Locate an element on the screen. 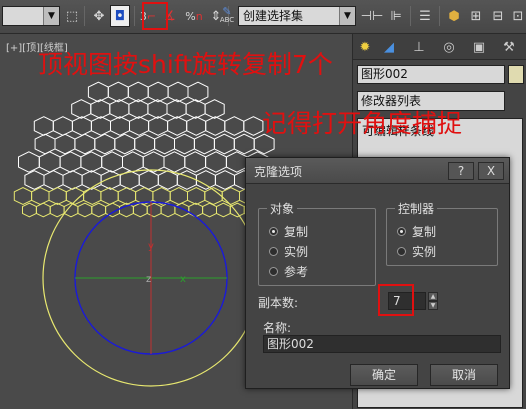  command-panel-tabs: ✹ ◢ ⊥ ◎ ▣ ⚒ is located at coordinates (439, 47).